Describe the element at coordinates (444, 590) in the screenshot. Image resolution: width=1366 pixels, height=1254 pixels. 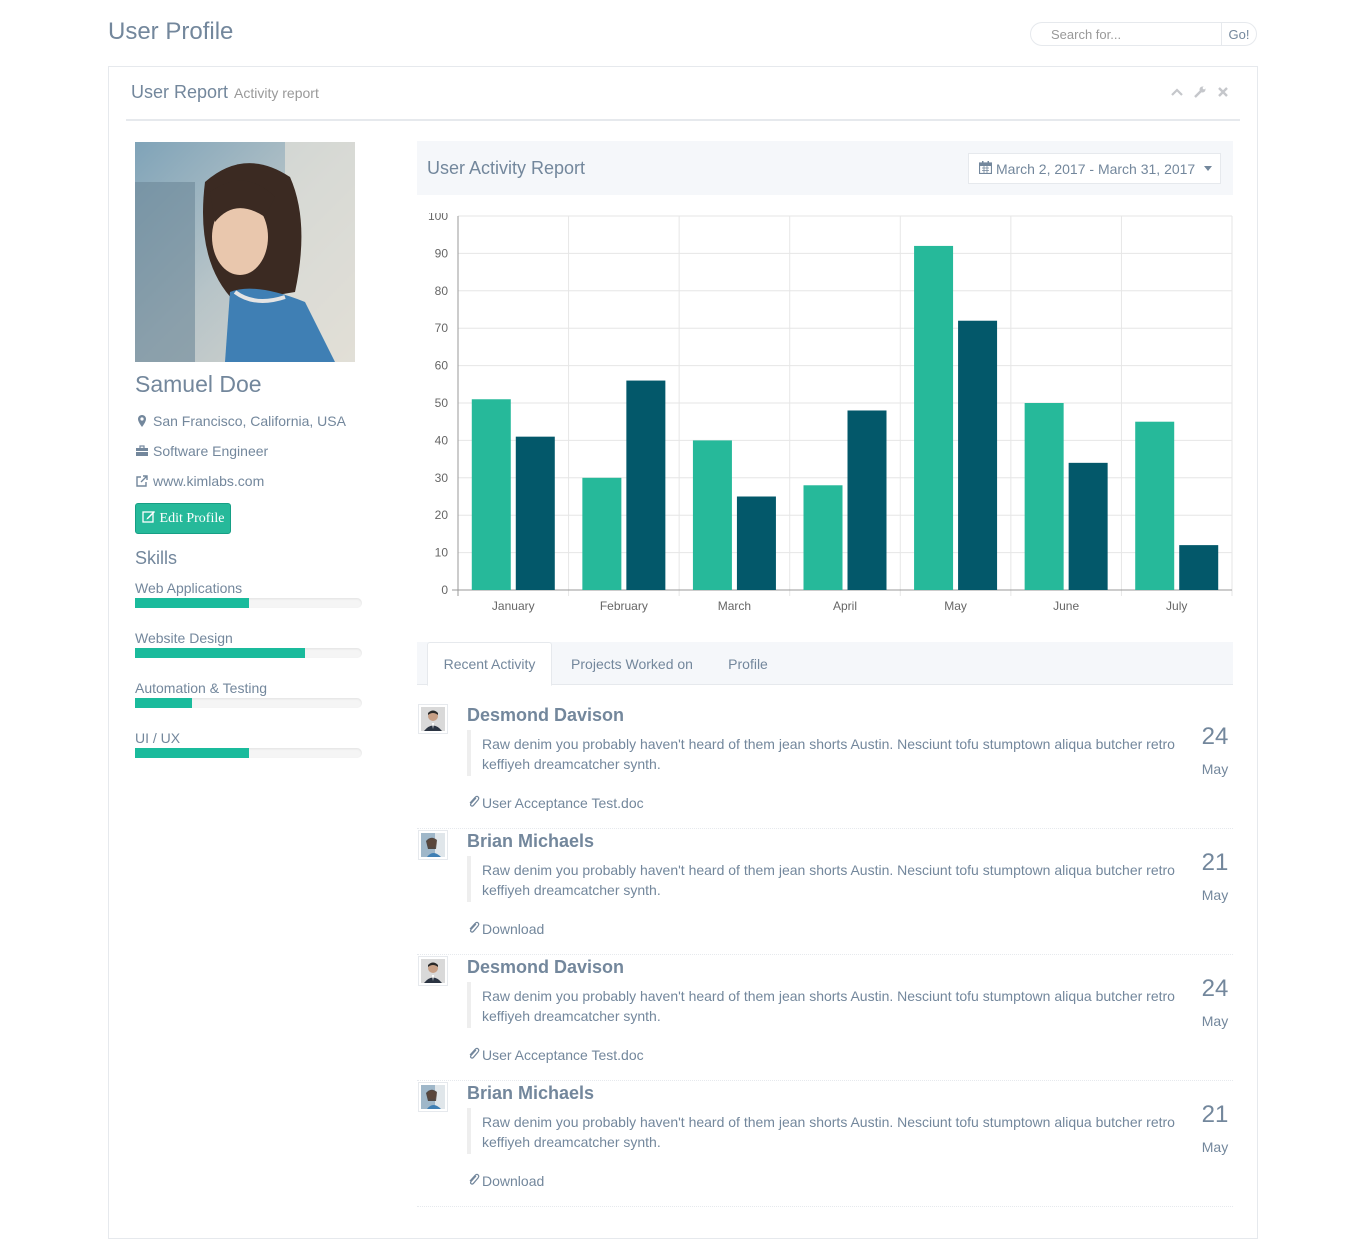
I see `y-tick-label: 0` at that location.